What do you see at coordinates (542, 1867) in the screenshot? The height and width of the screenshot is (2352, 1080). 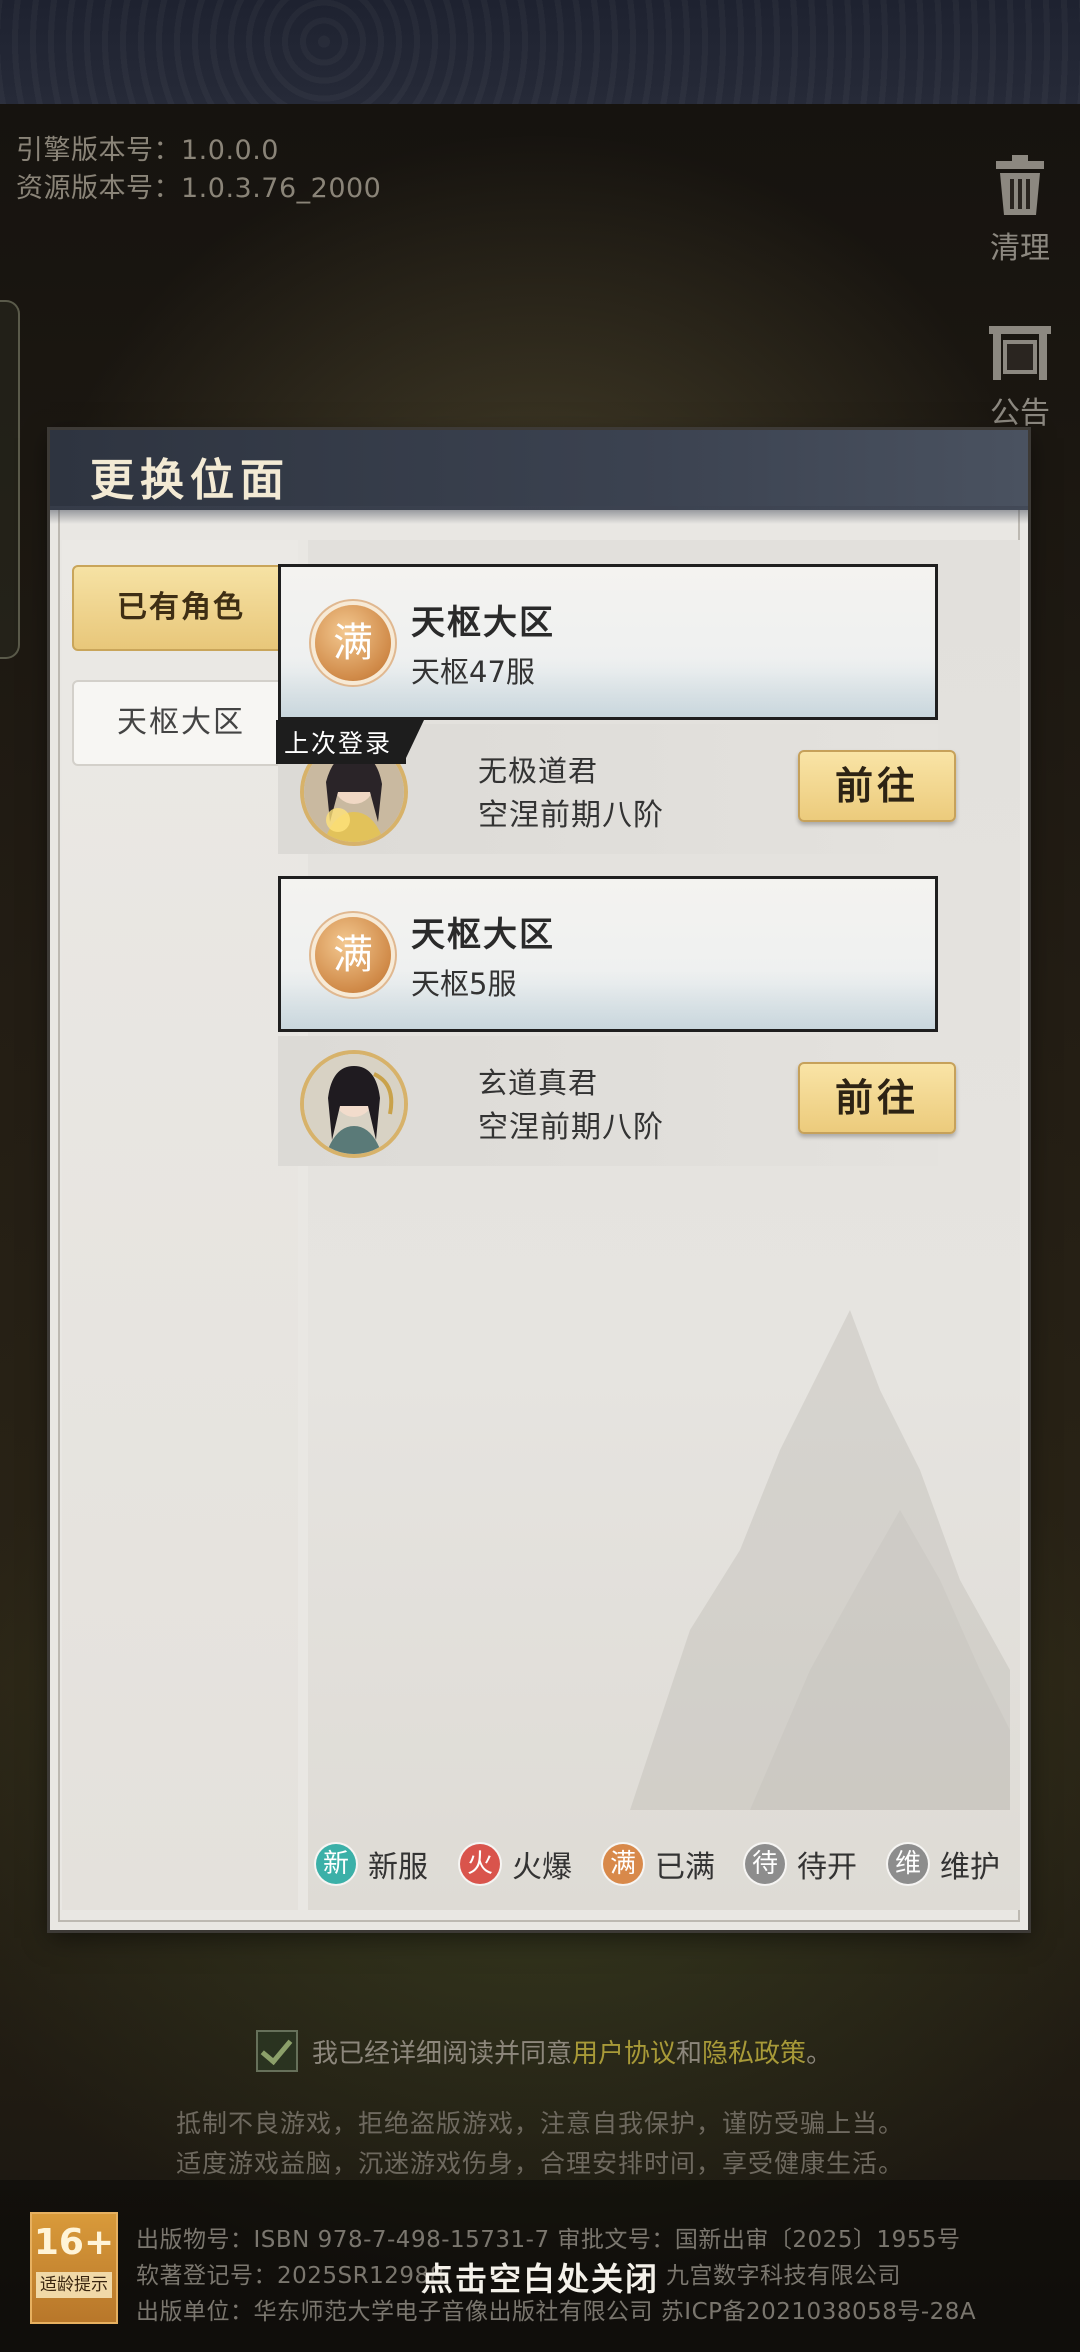 I see `legend-label: 火爆` at bounding box center [542, 1867].